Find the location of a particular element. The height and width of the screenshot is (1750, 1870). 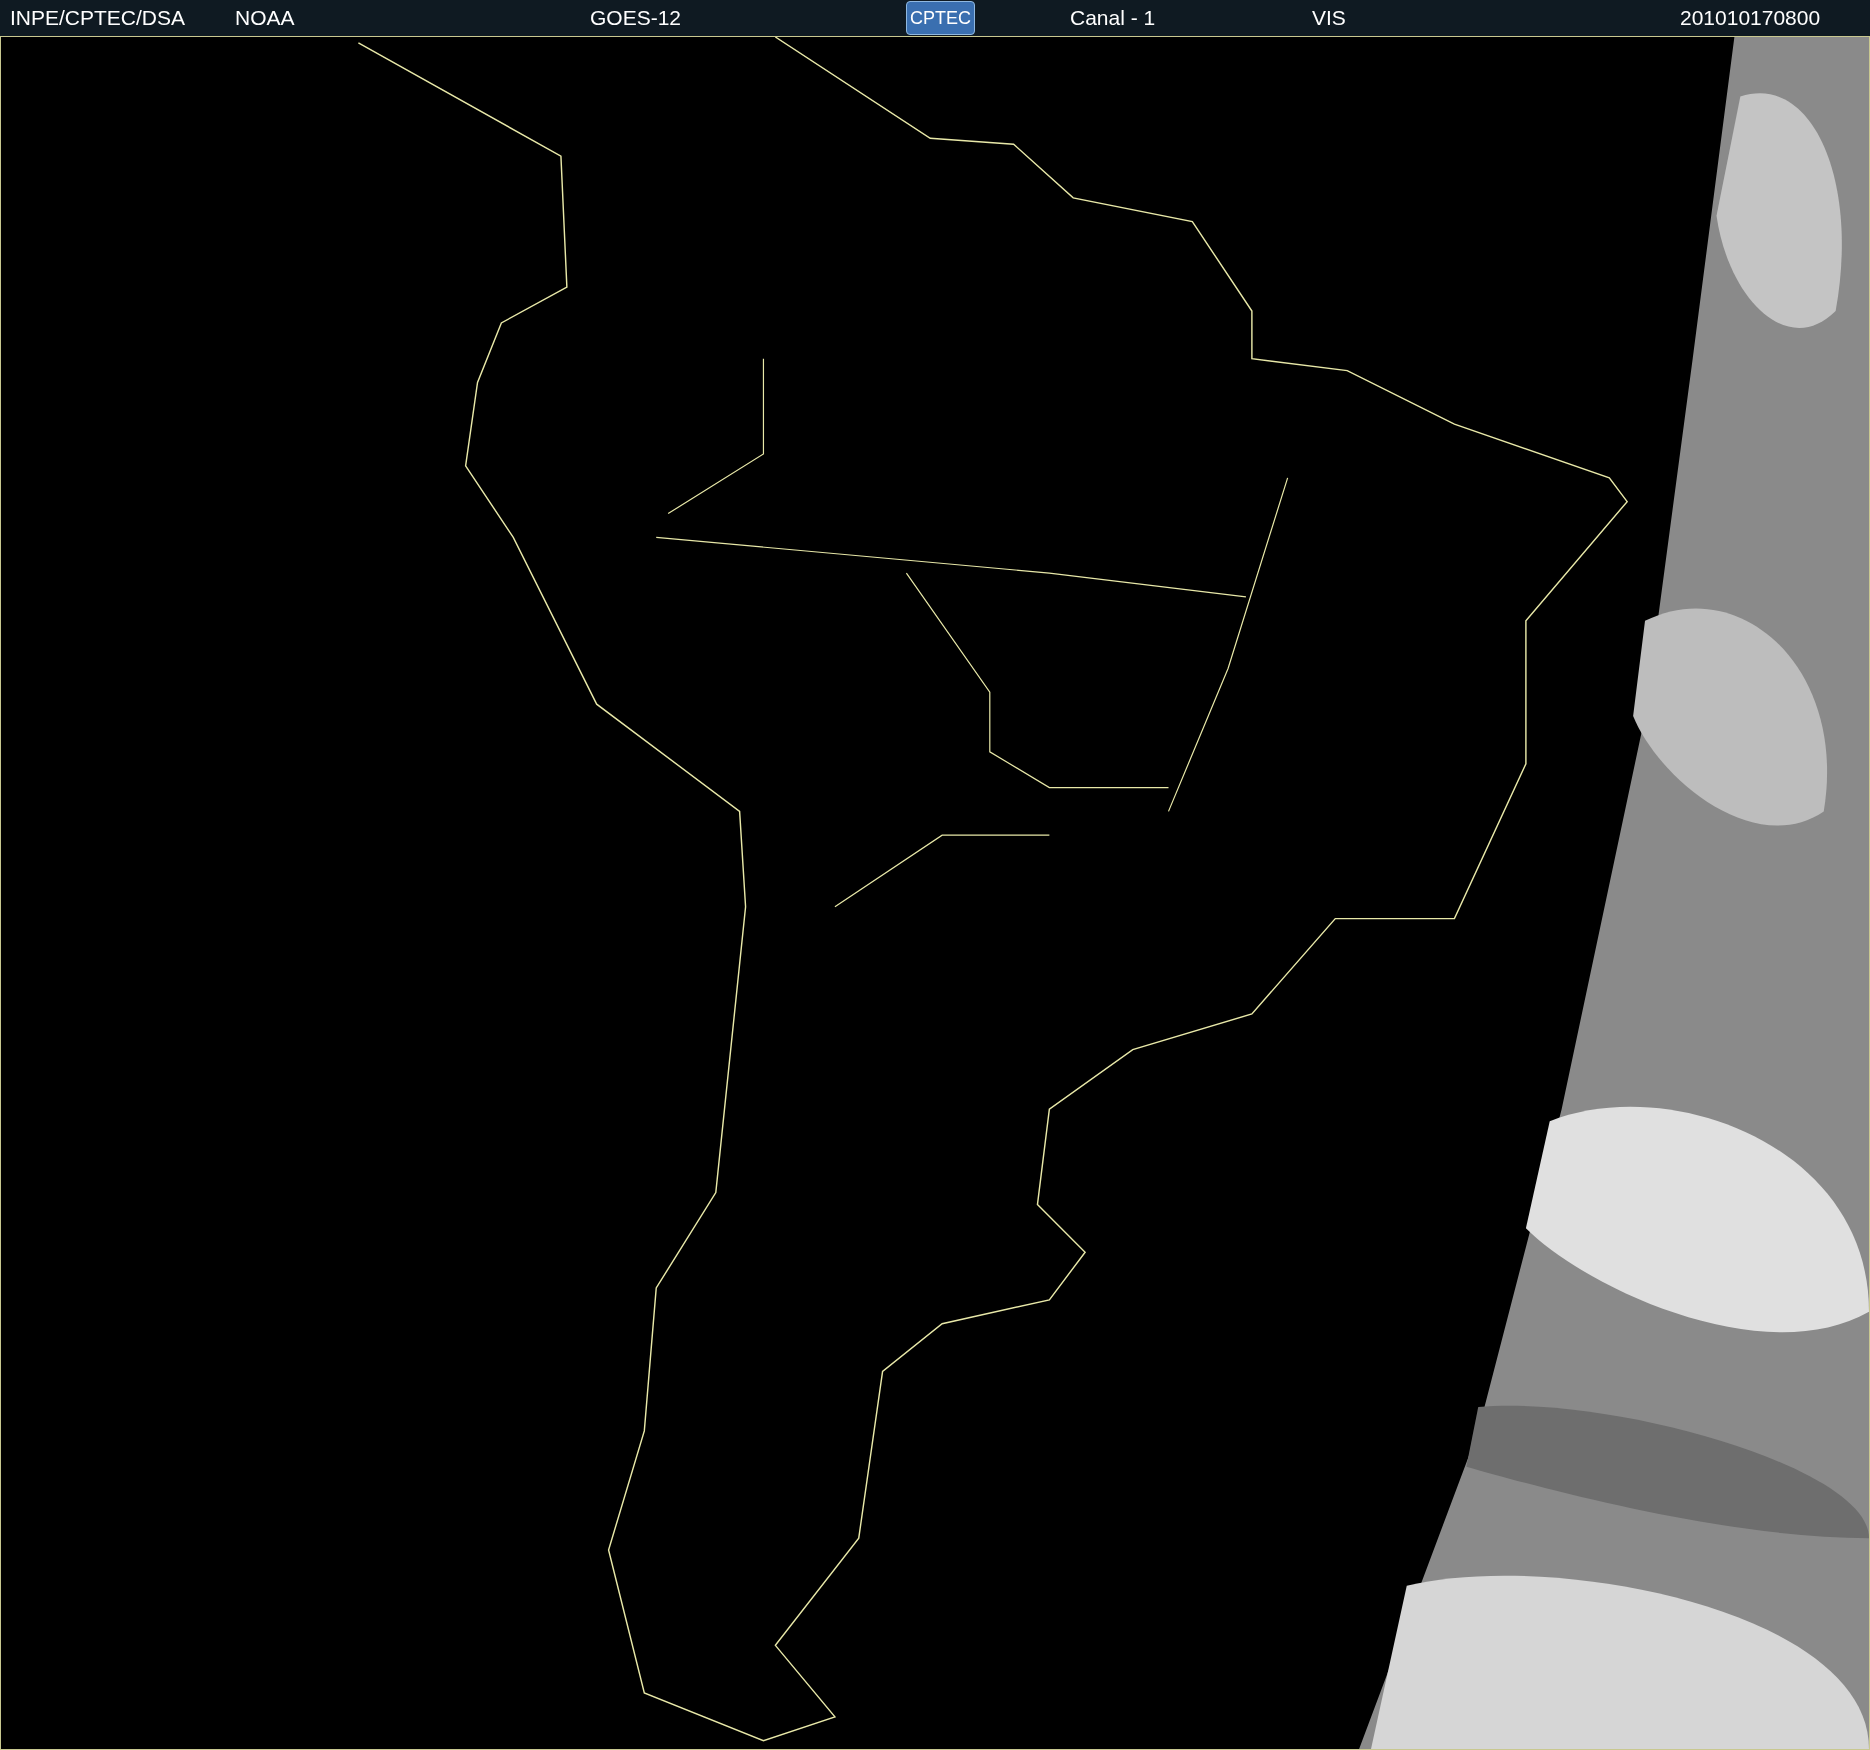

header-label: GOES-12 is located at coordinates (636, 18).